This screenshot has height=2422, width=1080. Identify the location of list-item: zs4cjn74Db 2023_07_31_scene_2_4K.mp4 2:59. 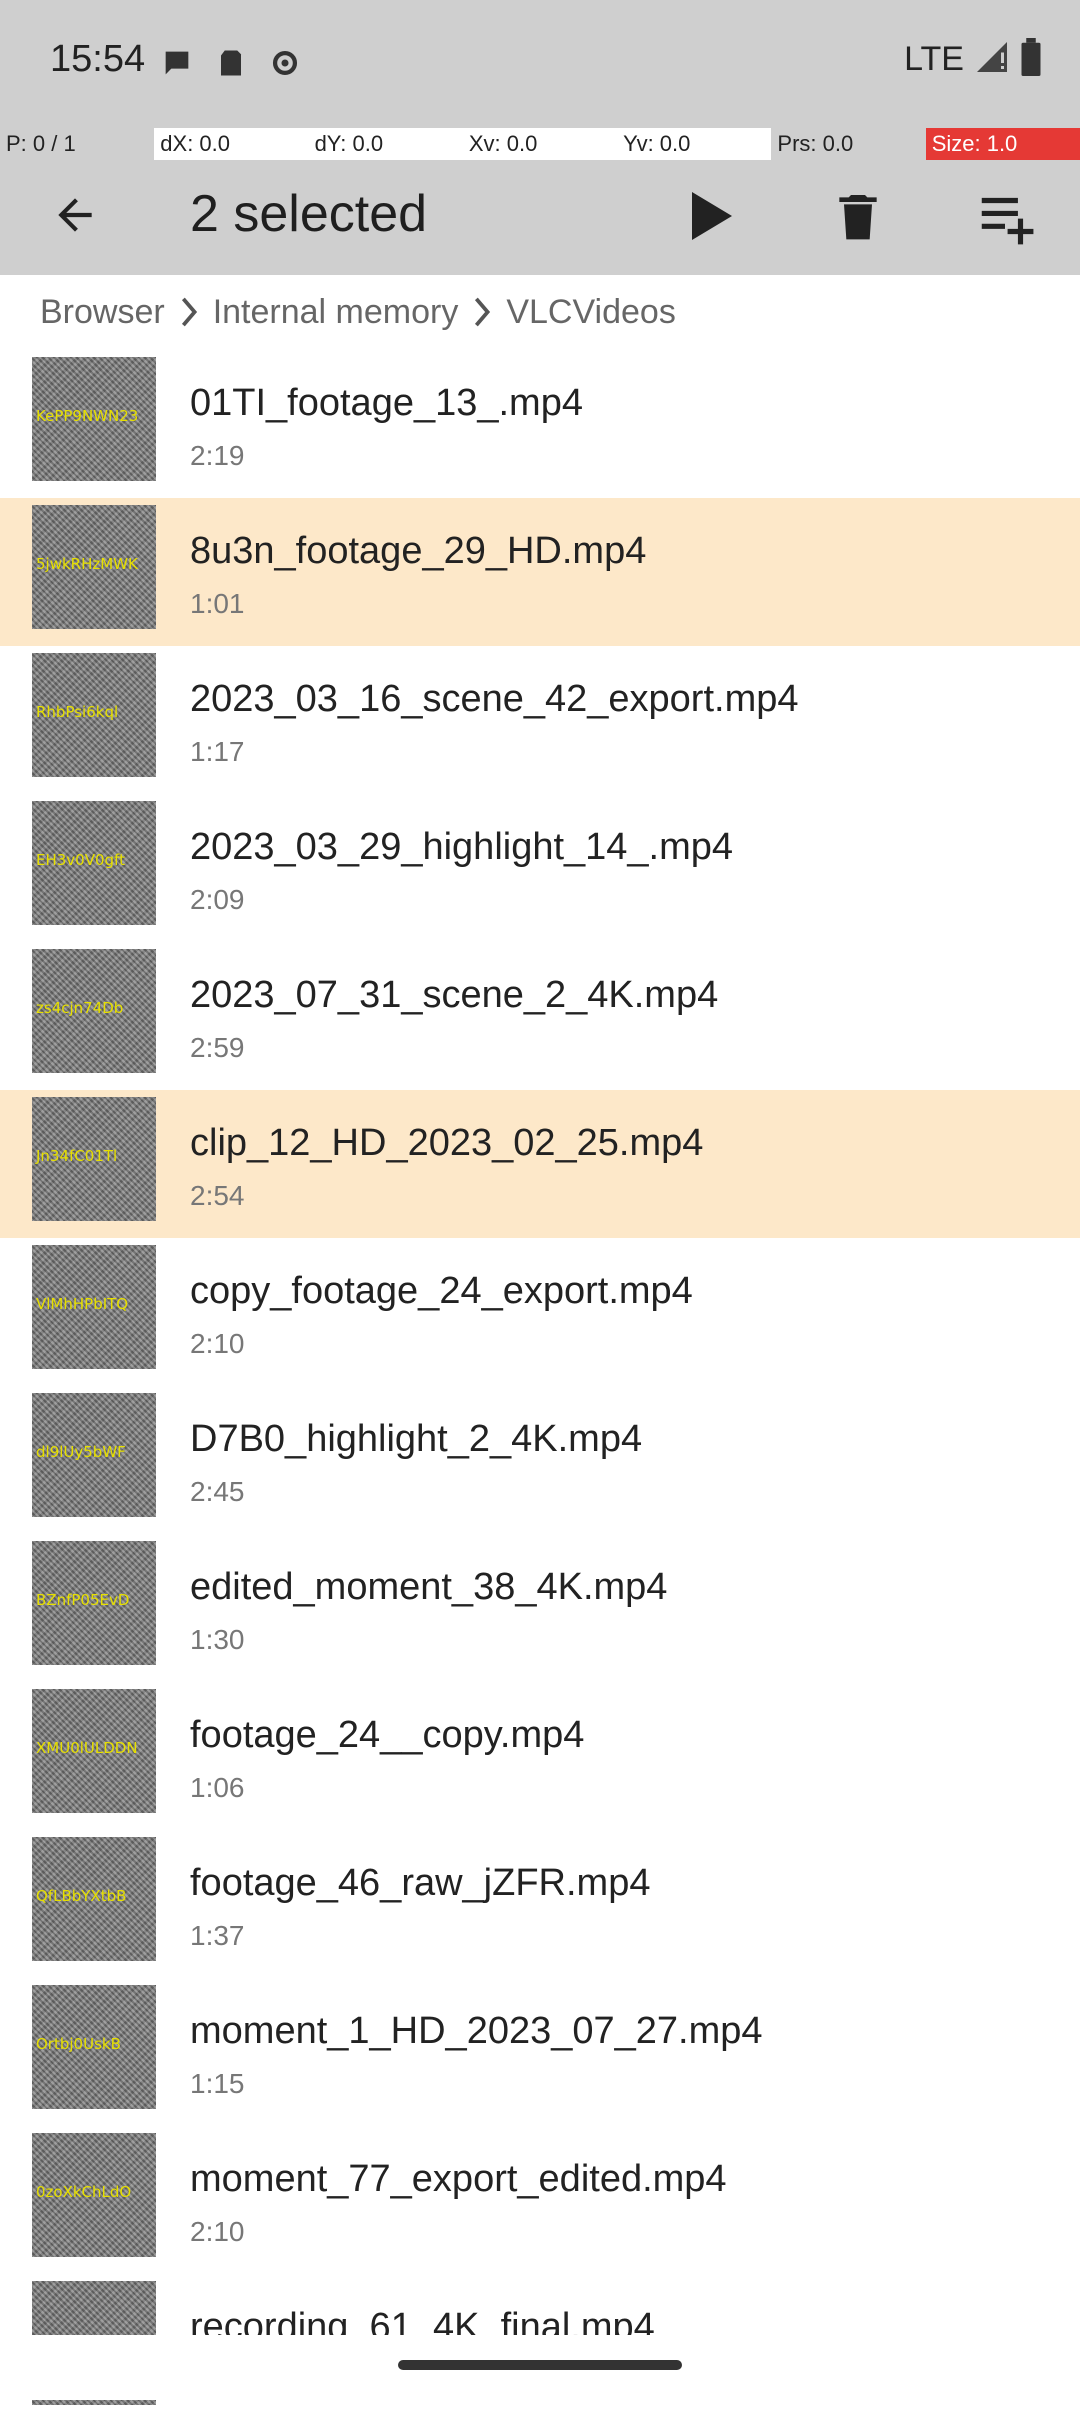
(540, 1016).